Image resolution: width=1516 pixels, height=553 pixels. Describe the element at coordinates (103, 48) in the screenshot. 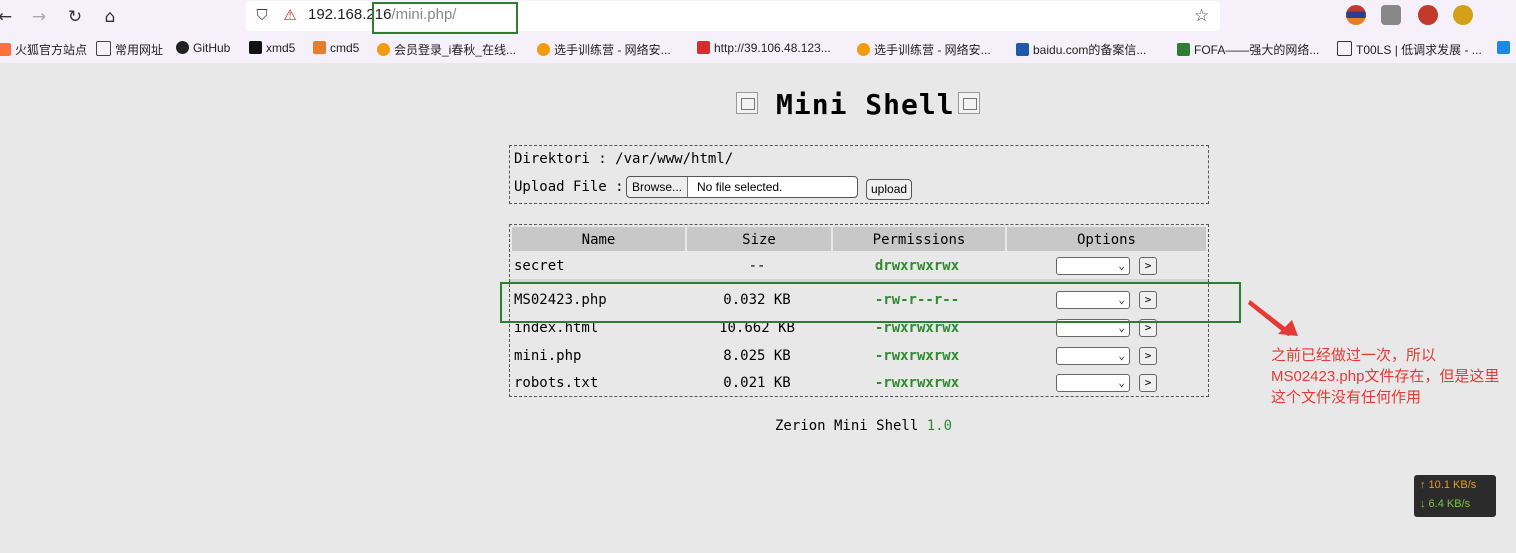

I see `folder-icon` at that location.